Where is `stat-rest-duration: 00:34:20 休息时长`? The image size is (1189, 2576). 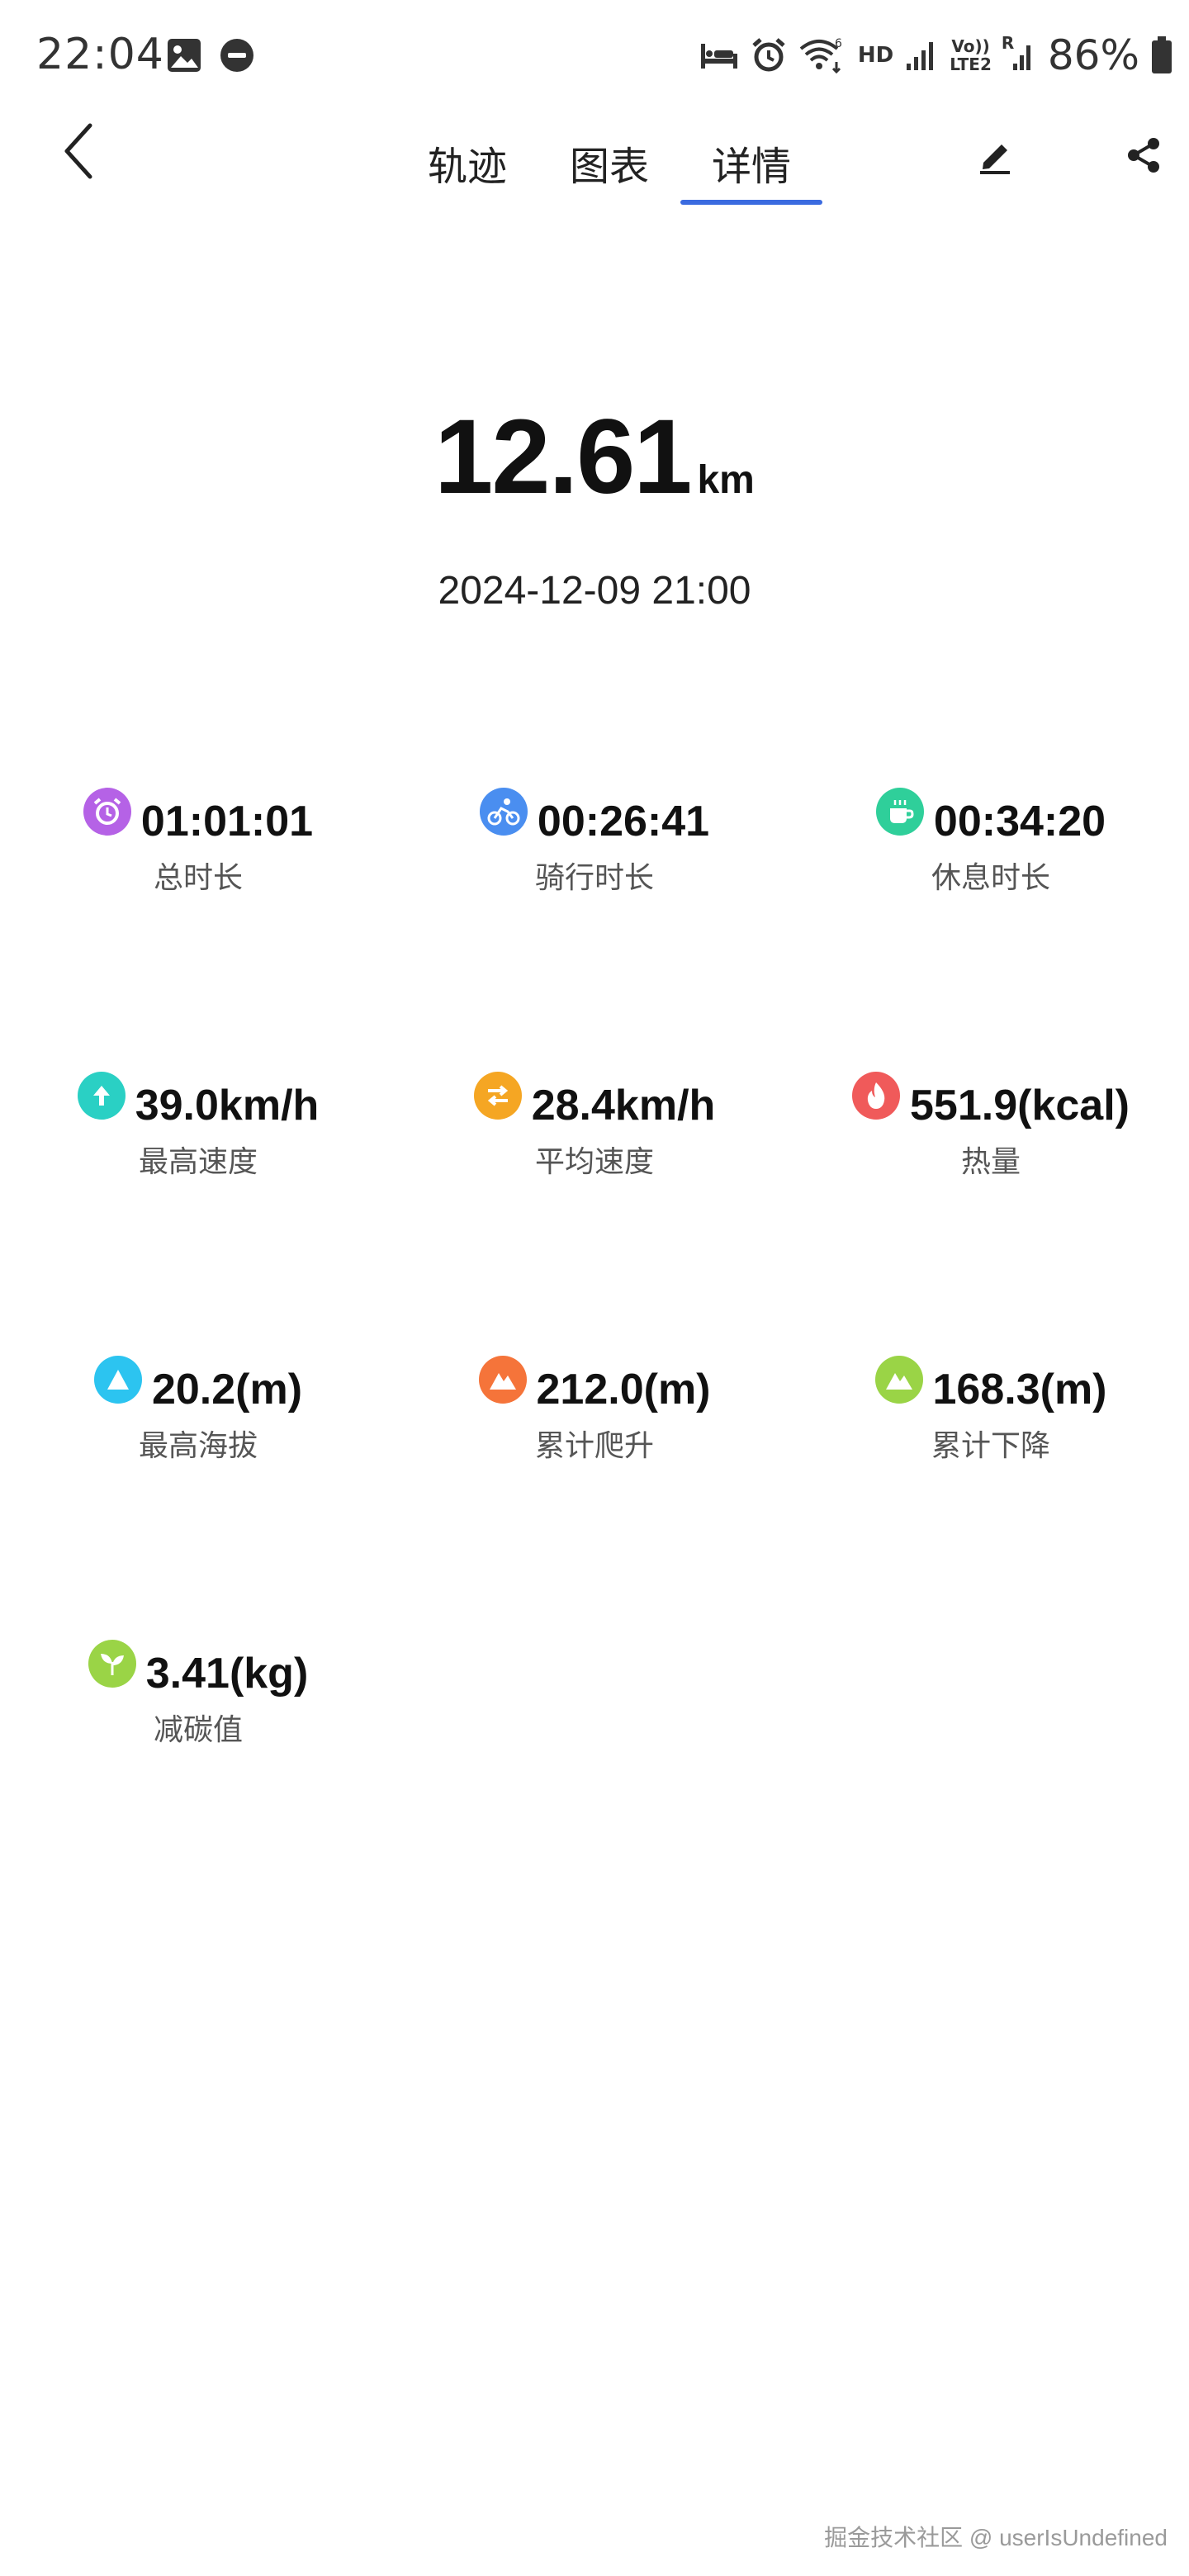
stat-rest-duration: 00:34:20 休息时长 is located at coordinates (991, 873).